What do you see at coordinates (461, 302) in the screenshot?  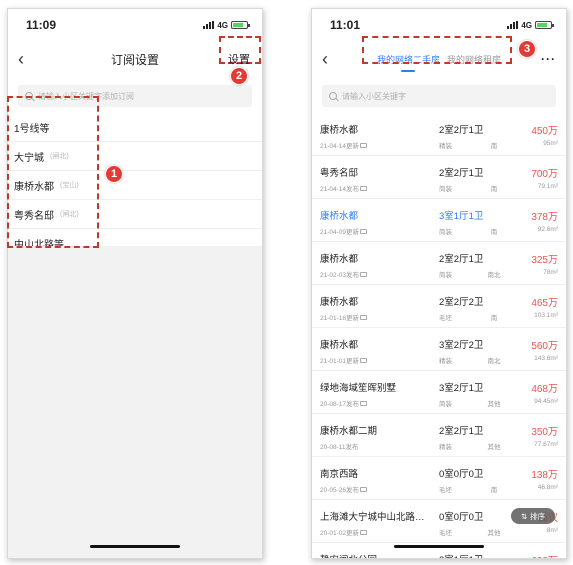 I see `listing-layout: 2室2厅2卫` at bounding box center [461, 302].